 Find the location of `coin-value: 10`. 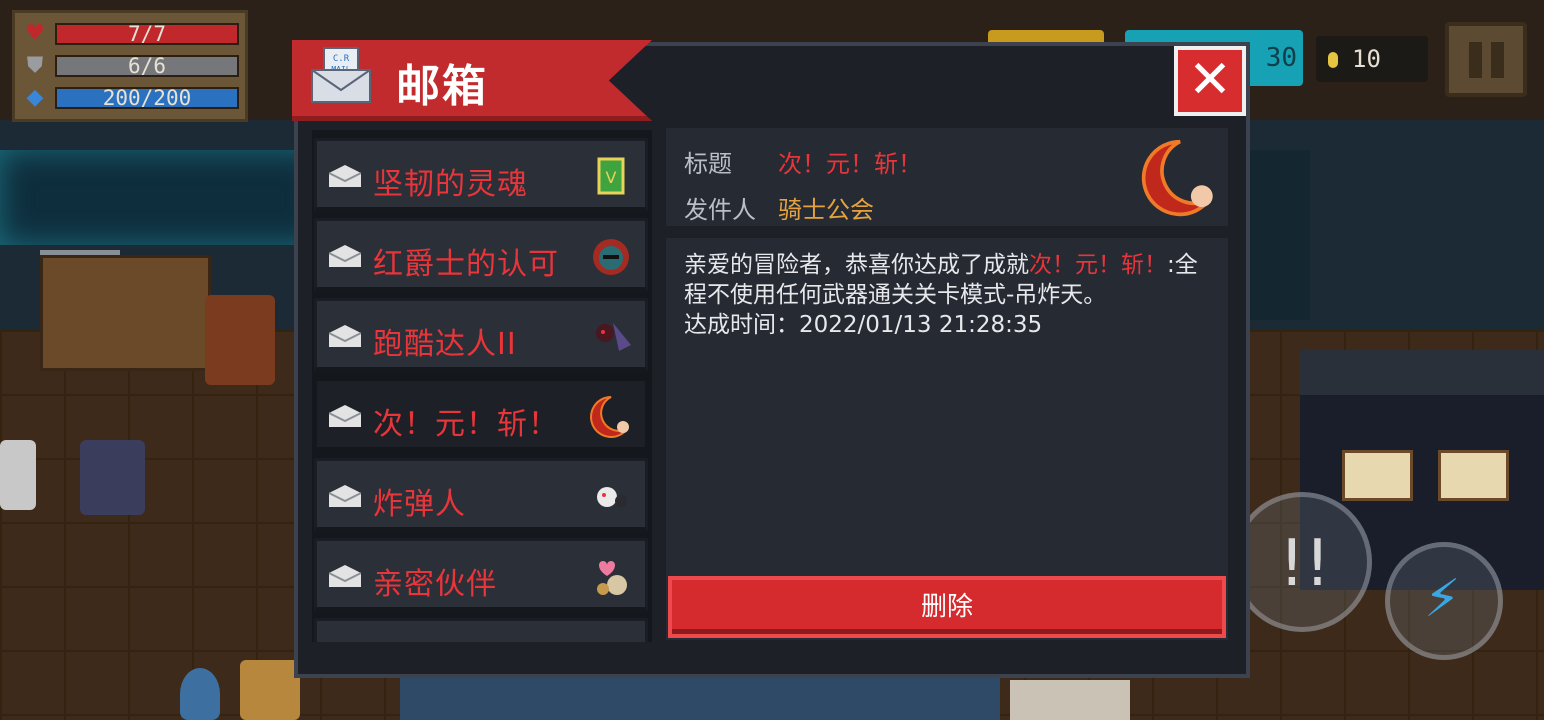

coin-value: 10 is located at coordinates (1366, 59).